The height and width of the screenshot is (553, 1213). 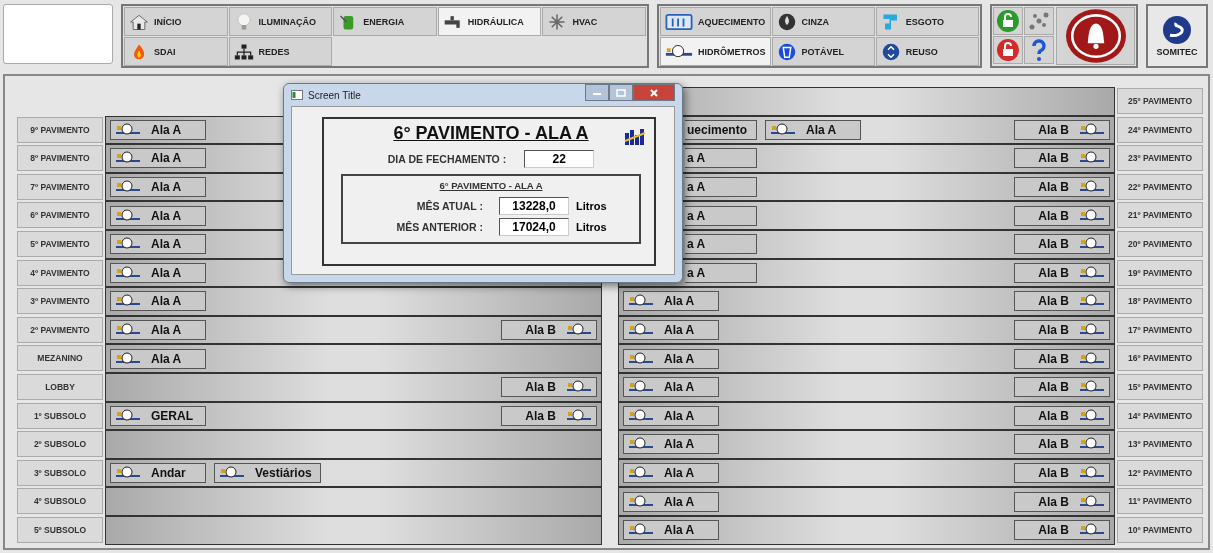 What do you see at coordinates (1160, 215) in the screenshot?
I see `floor-button: 21º PAVIMENTO` at bounding box center [1160, 215].